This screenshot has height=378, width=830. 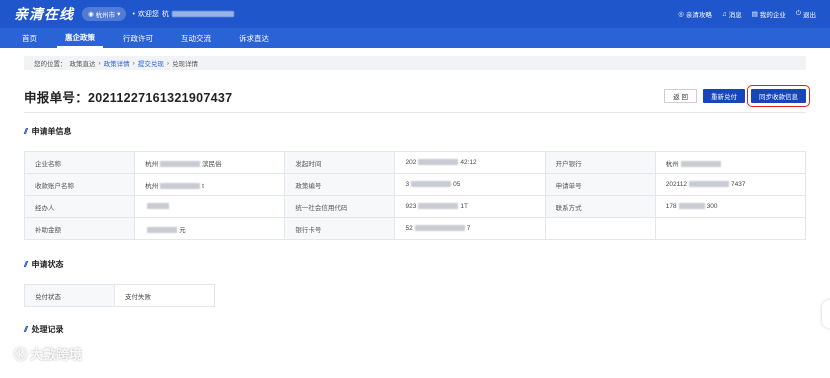 I want to click on label-payment-status: 兑付状态, so click(x=69, y=295).